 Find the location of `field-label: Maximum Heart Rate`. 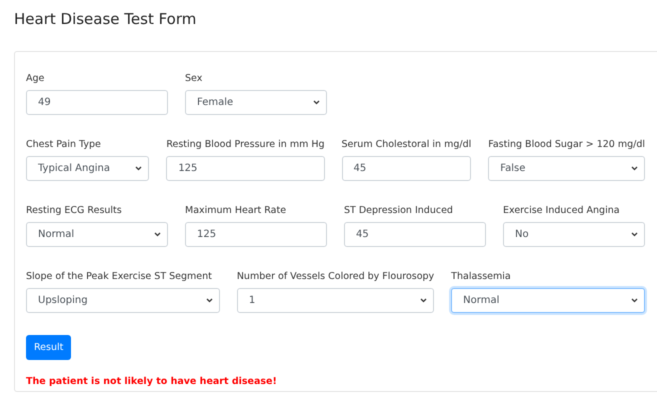

field-label: Maximum Heart Rate is located at coordinates (236, 210).